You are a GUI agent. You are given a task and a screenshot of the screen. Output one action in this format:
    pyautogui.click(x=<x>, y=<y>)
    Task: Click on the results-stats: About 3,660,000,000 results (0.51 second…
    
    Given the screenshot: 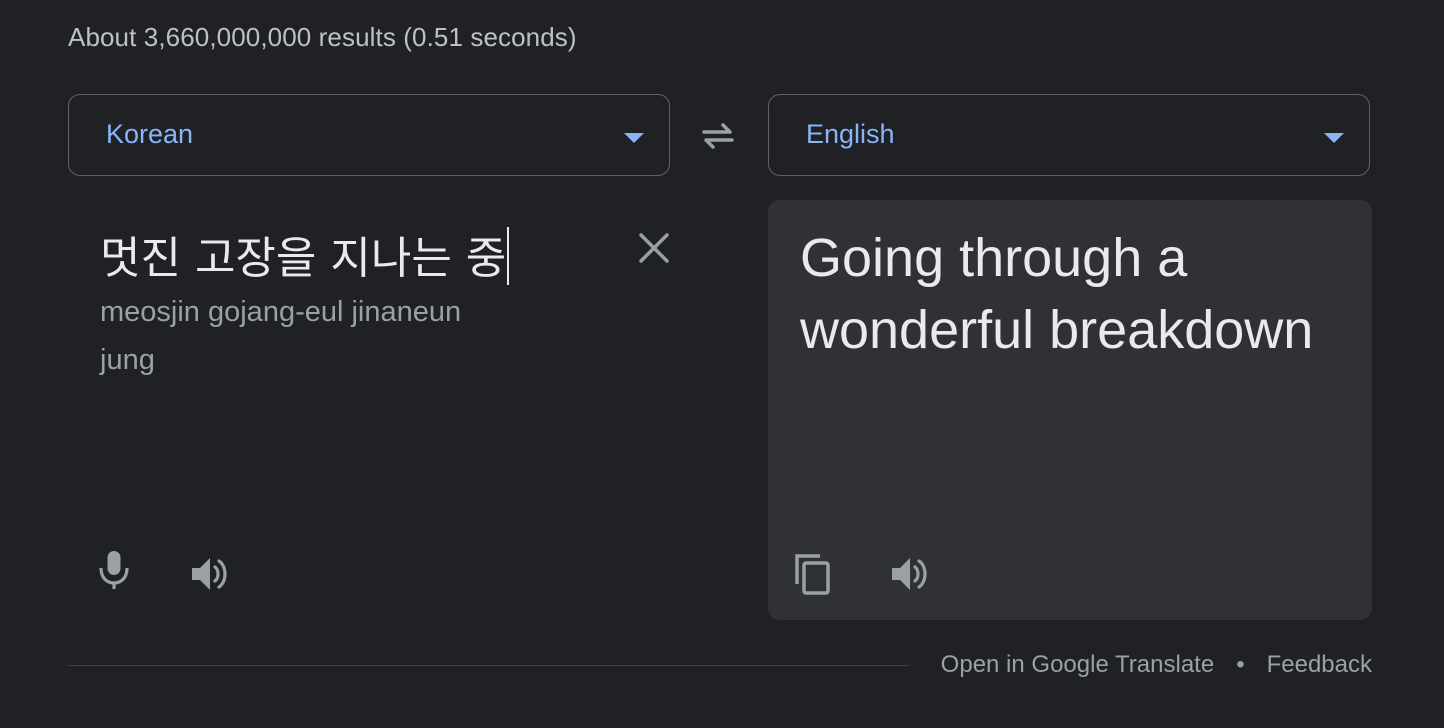 What is the action you would take?
    pyautogui.click(x=322, y=37)
    